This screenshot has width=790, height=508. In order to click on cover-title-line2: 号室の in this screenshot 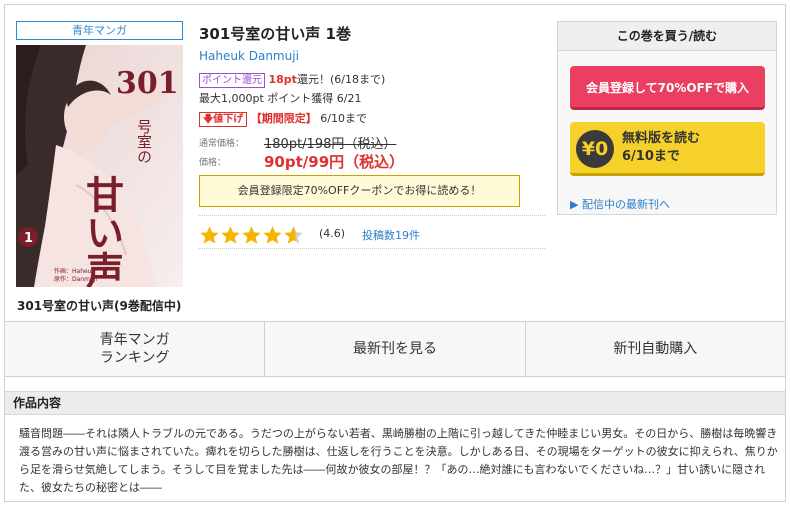, I will do `click(144, 141)`.